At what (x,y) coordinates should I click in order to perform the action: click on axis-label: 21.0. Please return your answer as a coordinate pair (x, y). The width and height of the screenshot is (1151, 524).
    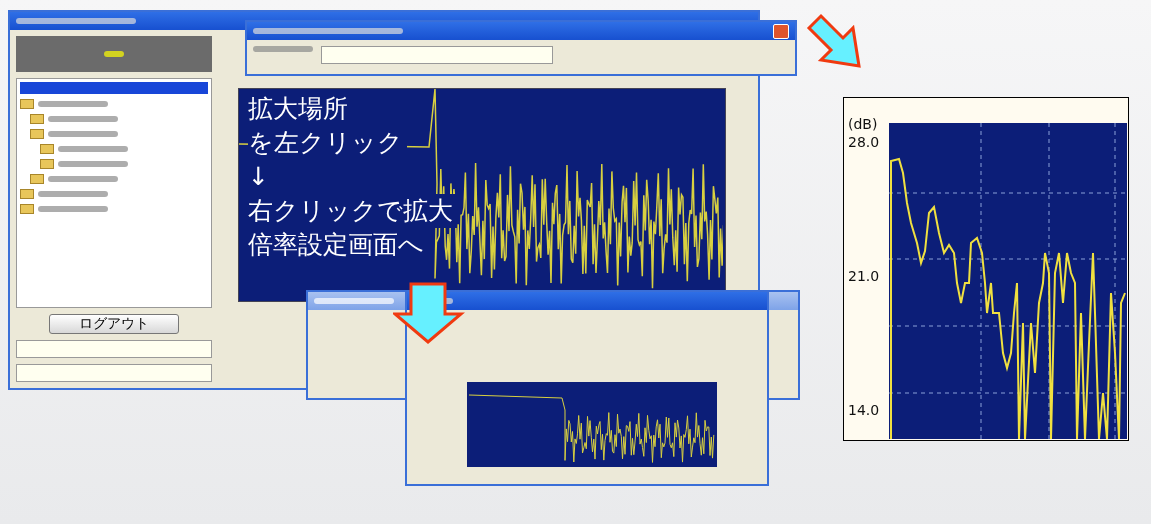
    Looking at the image, I should click on (864, 276).